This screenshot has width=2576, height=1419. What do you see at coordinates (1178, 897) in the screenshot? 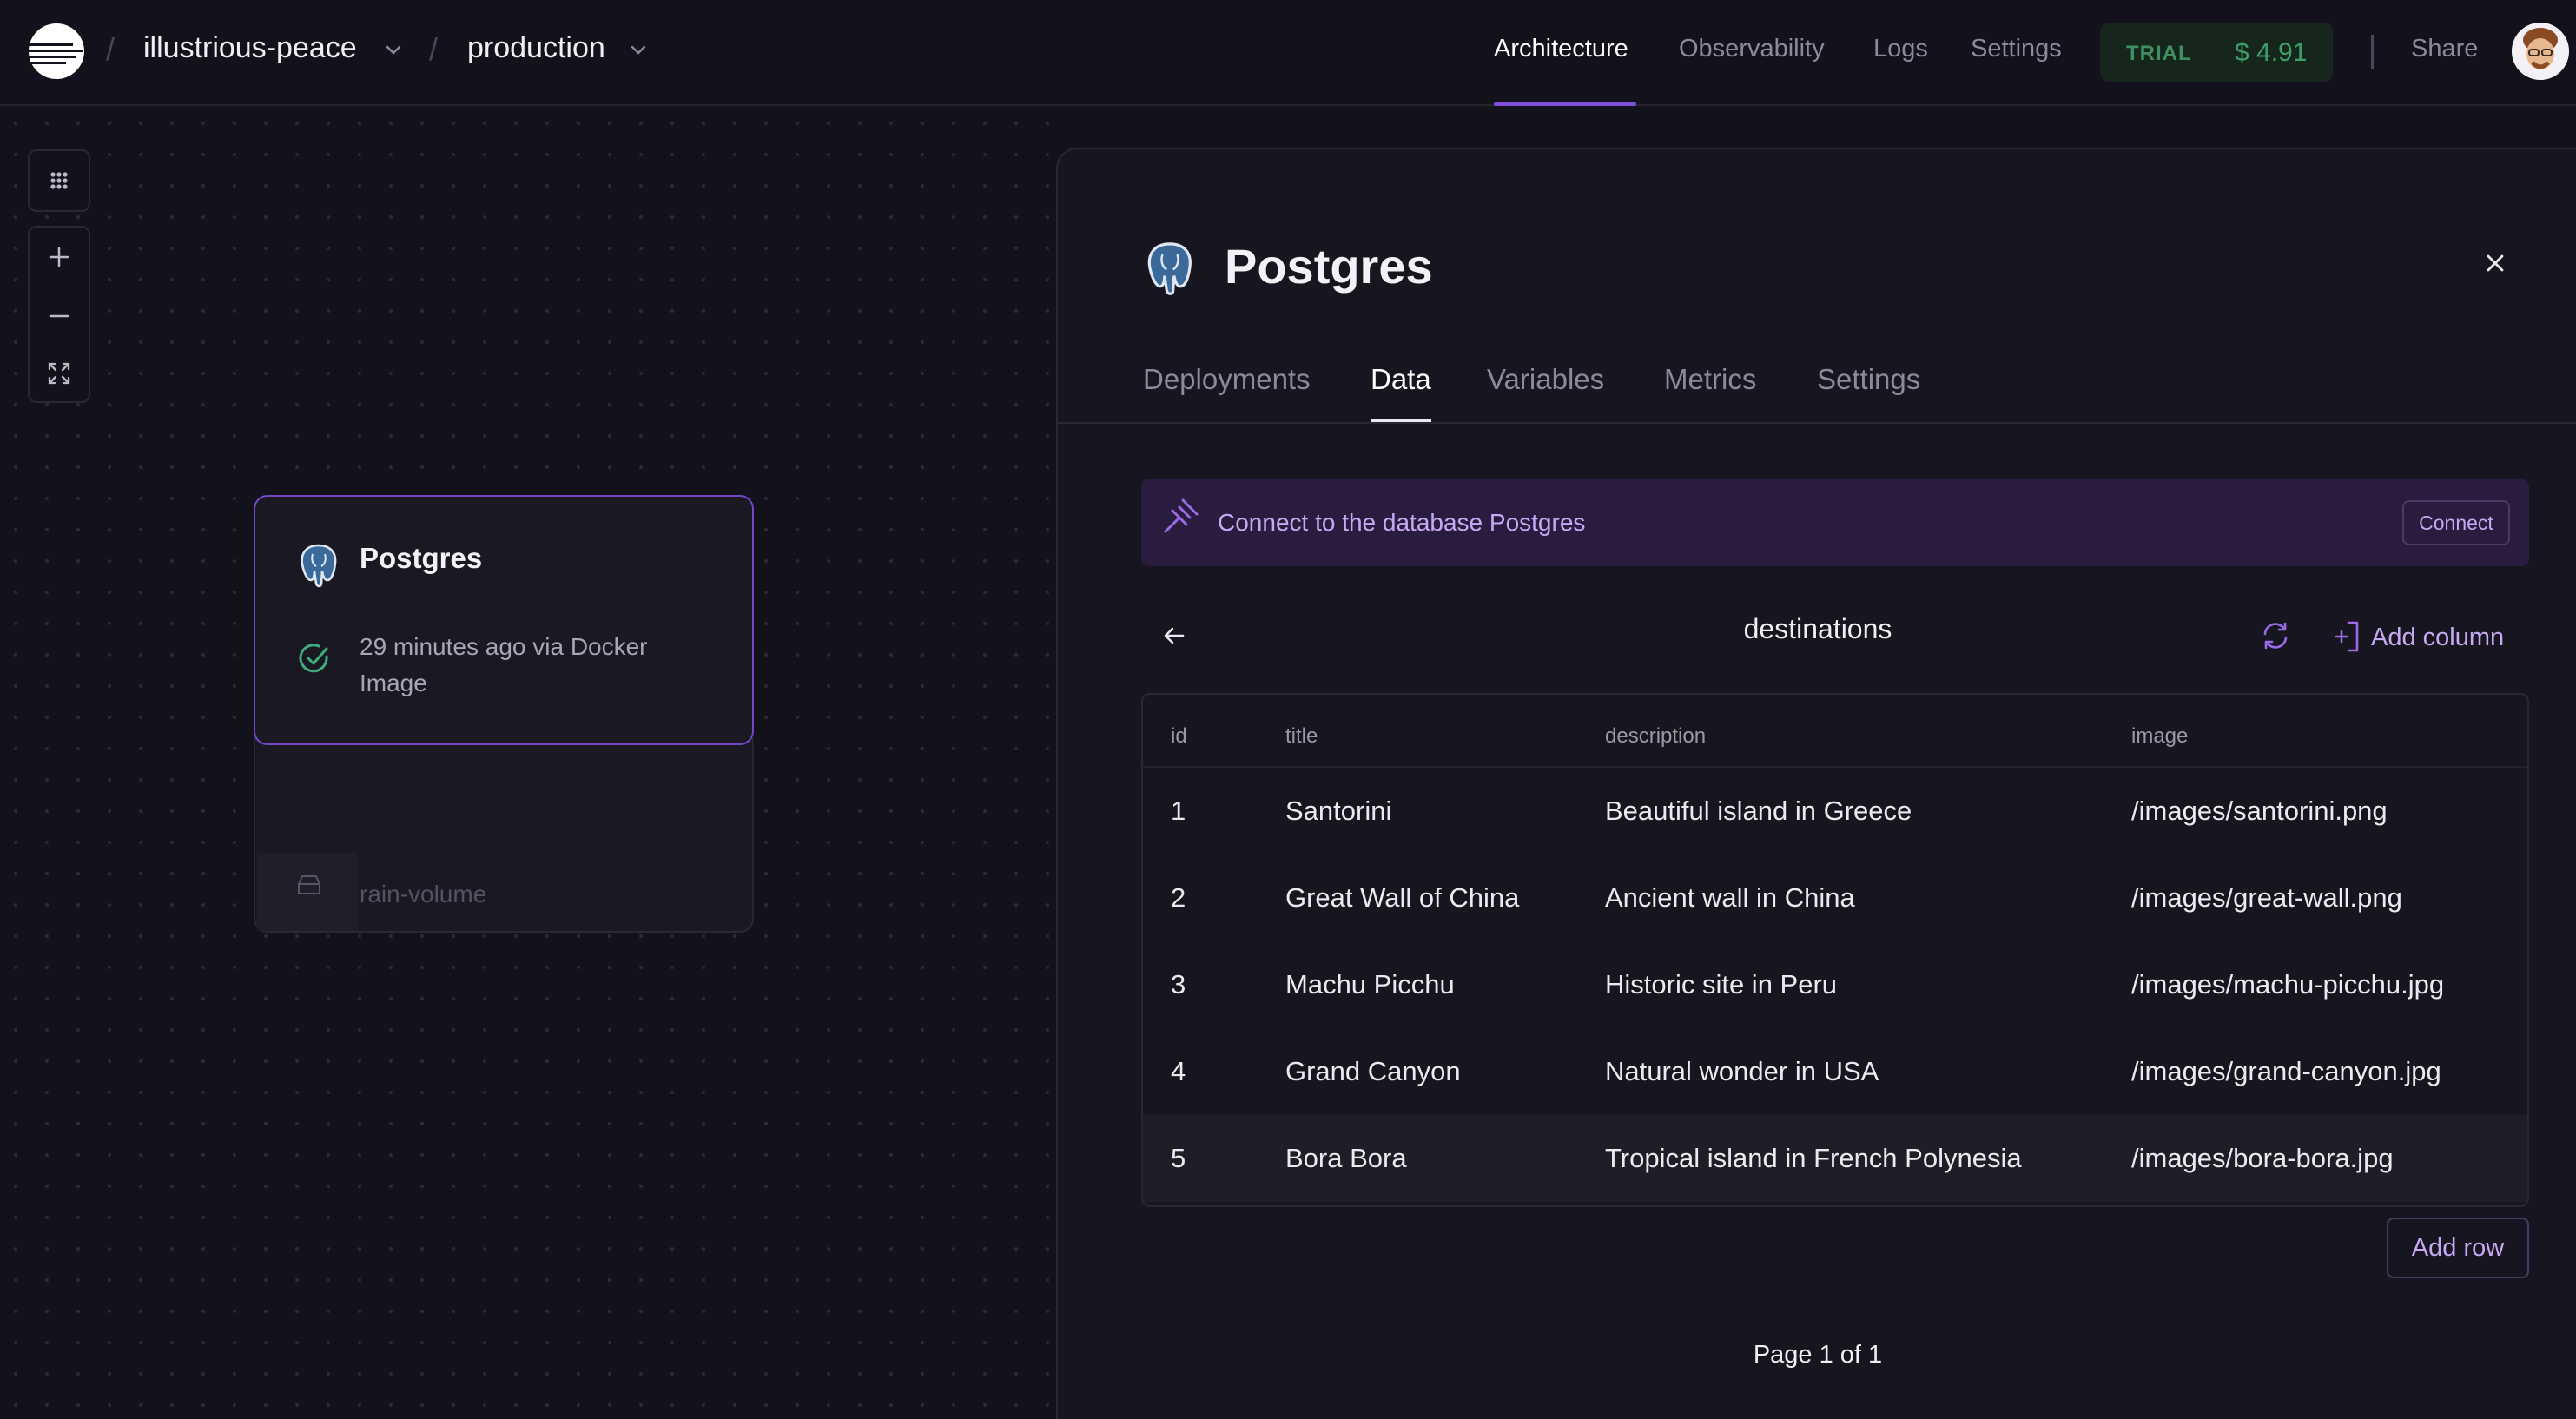
I see `cell-id: 2` at bounding box center [1178, 897].